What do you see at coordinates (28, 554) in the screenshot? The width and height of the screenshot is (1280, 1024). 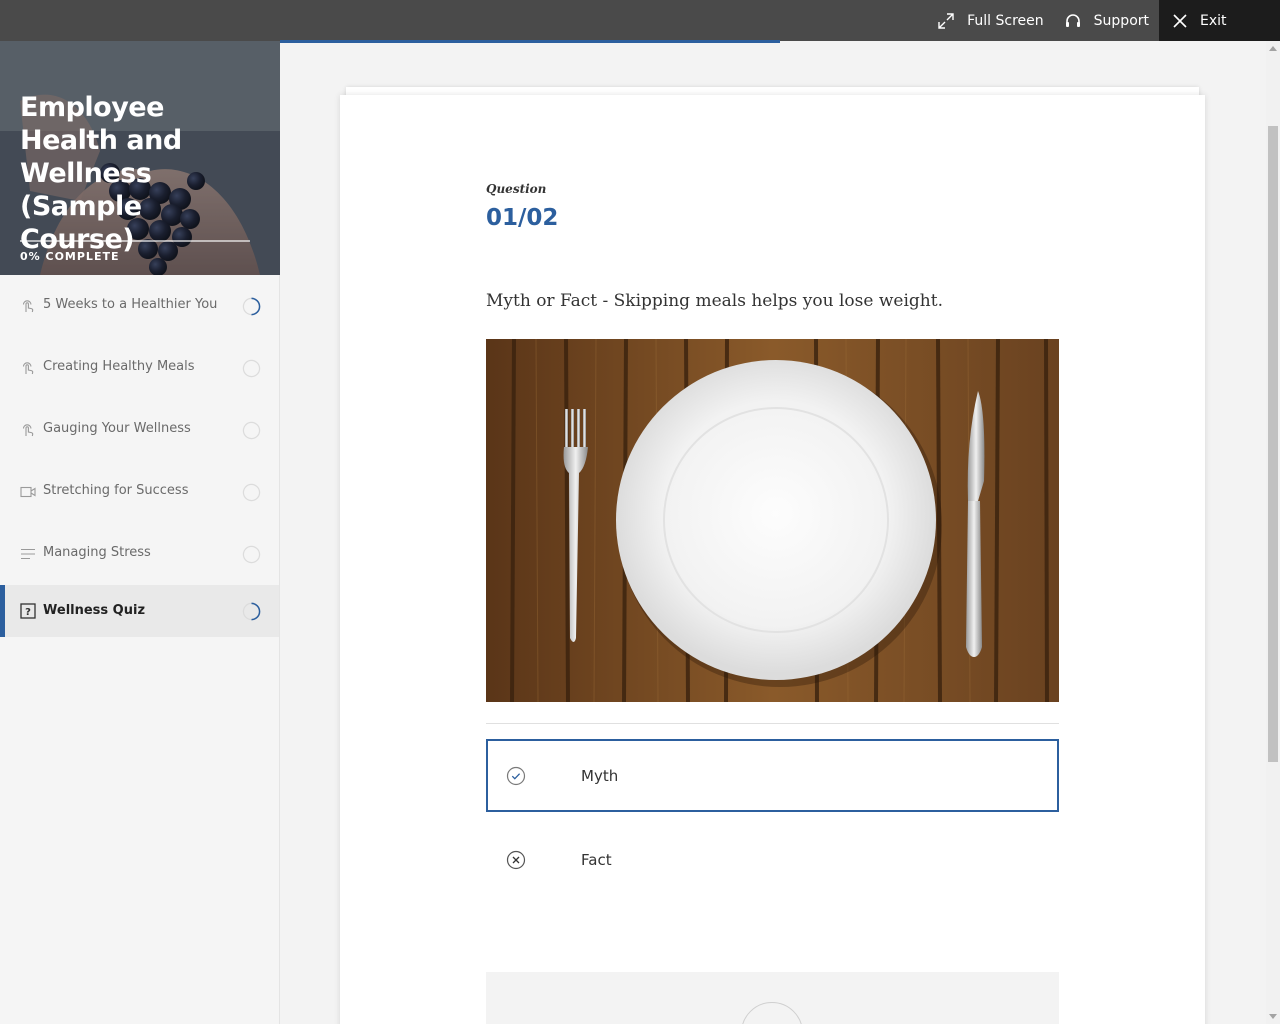 I see `text-lines-icon` at bounding box center [28, 554].